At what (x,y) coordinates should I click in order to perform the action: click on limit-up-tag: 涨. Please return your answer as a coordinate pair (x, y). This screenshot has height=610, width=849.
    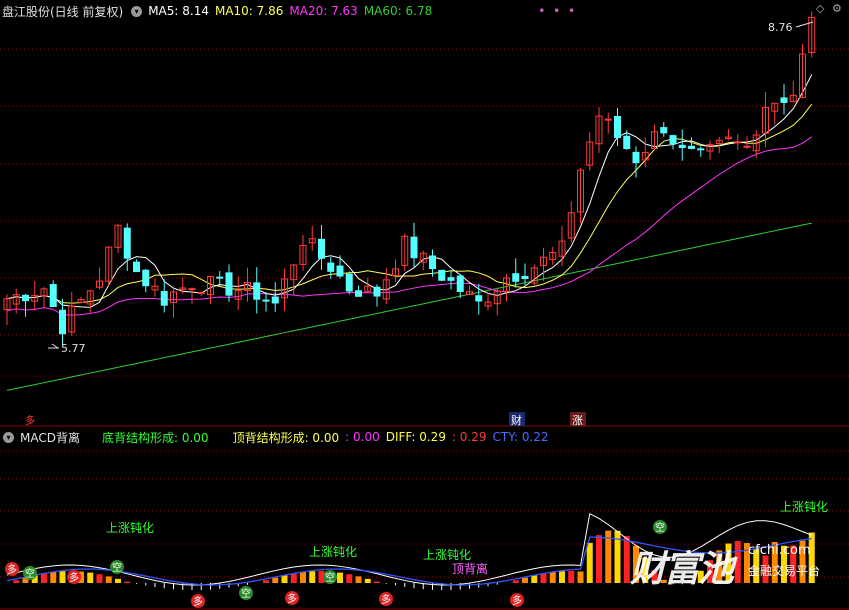
    Looking at the image, I should click on (577, 420).